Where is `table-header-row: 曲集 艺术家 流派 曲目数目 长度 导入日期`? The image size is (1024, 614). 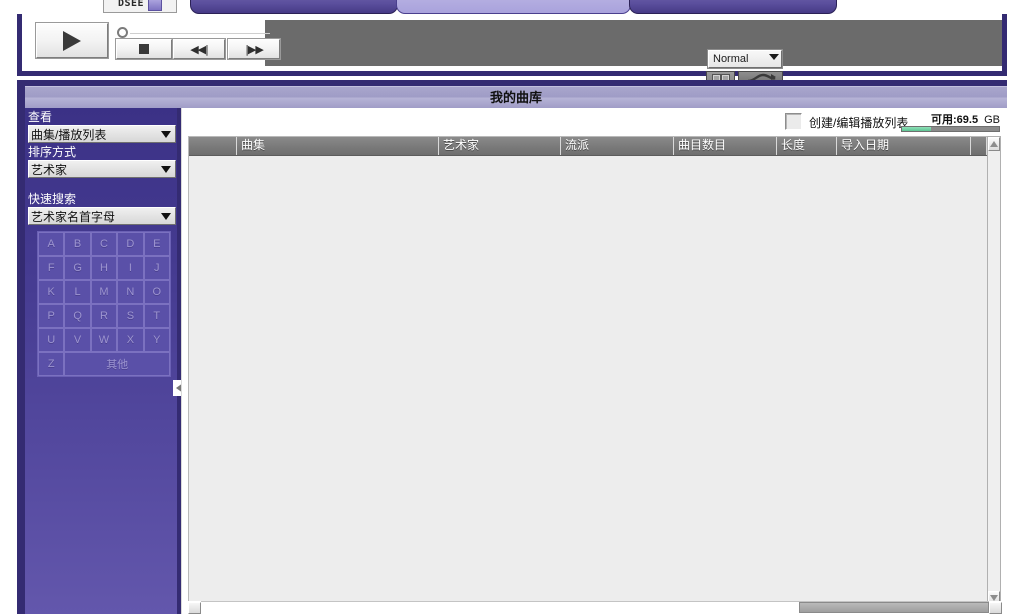
table-header-row: 曲集 艺术家 流派 曲目数目 长度 导入日期 is located at coordinates (588, 146).